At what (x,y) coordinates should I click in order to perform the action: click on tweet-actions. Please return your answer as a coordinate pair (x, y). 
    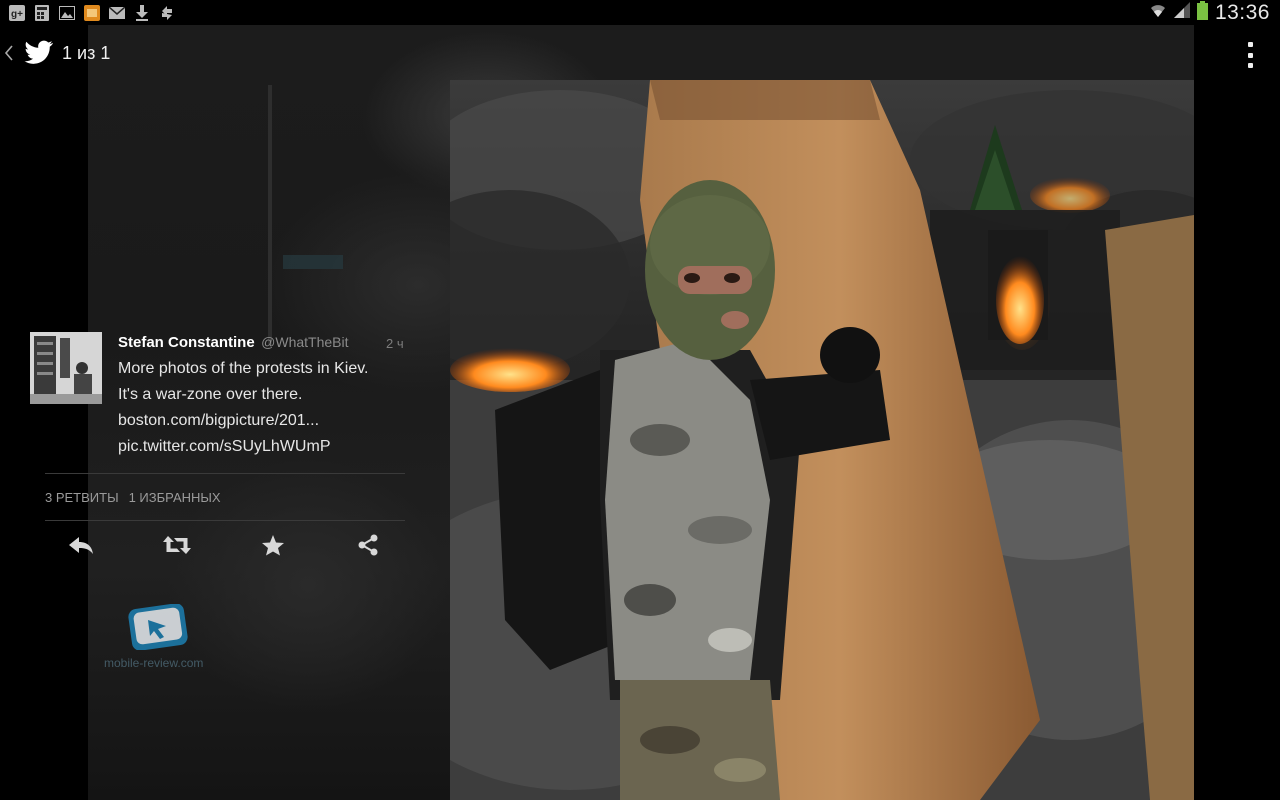
    Looking at the image, I should click on (225, 545).